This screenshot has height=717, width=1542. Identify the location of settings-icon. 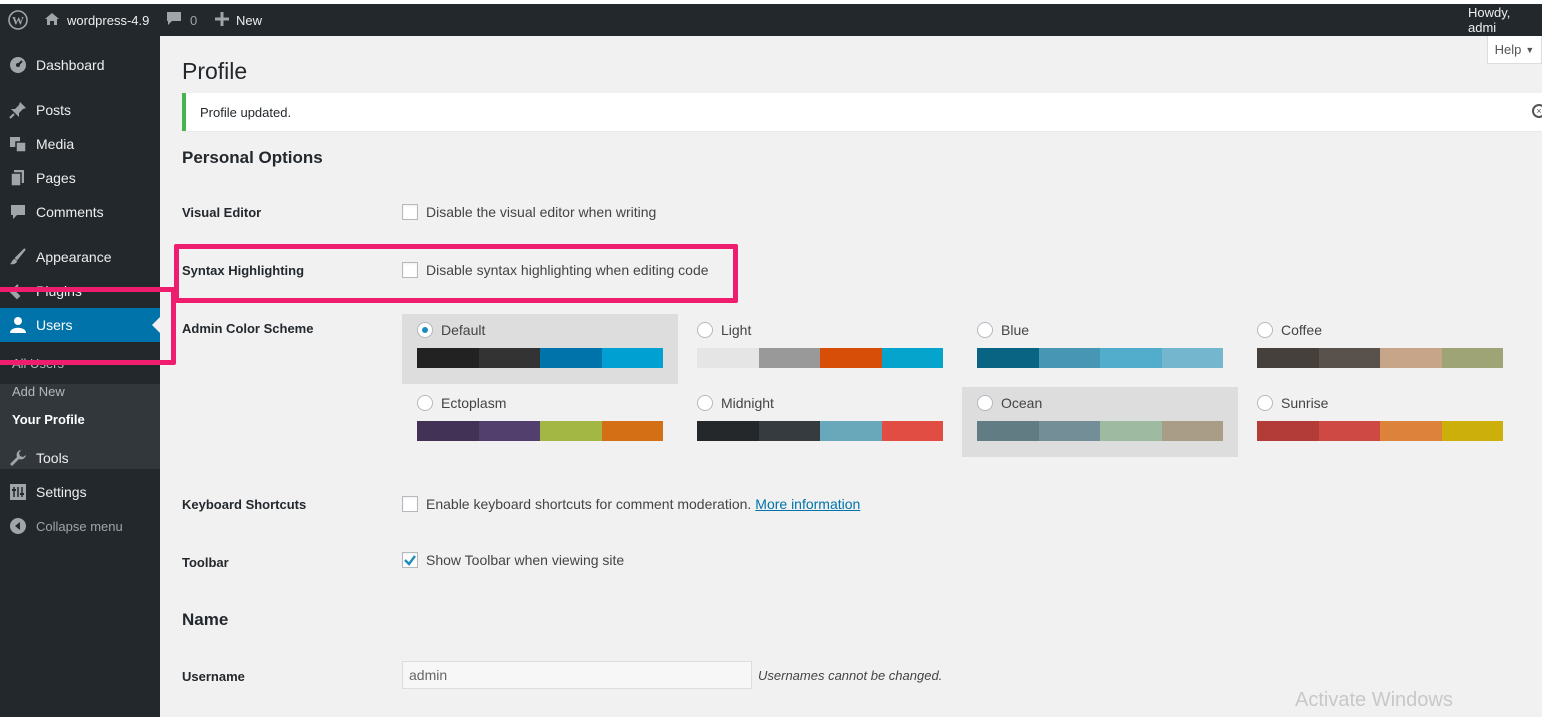
(18, 492).